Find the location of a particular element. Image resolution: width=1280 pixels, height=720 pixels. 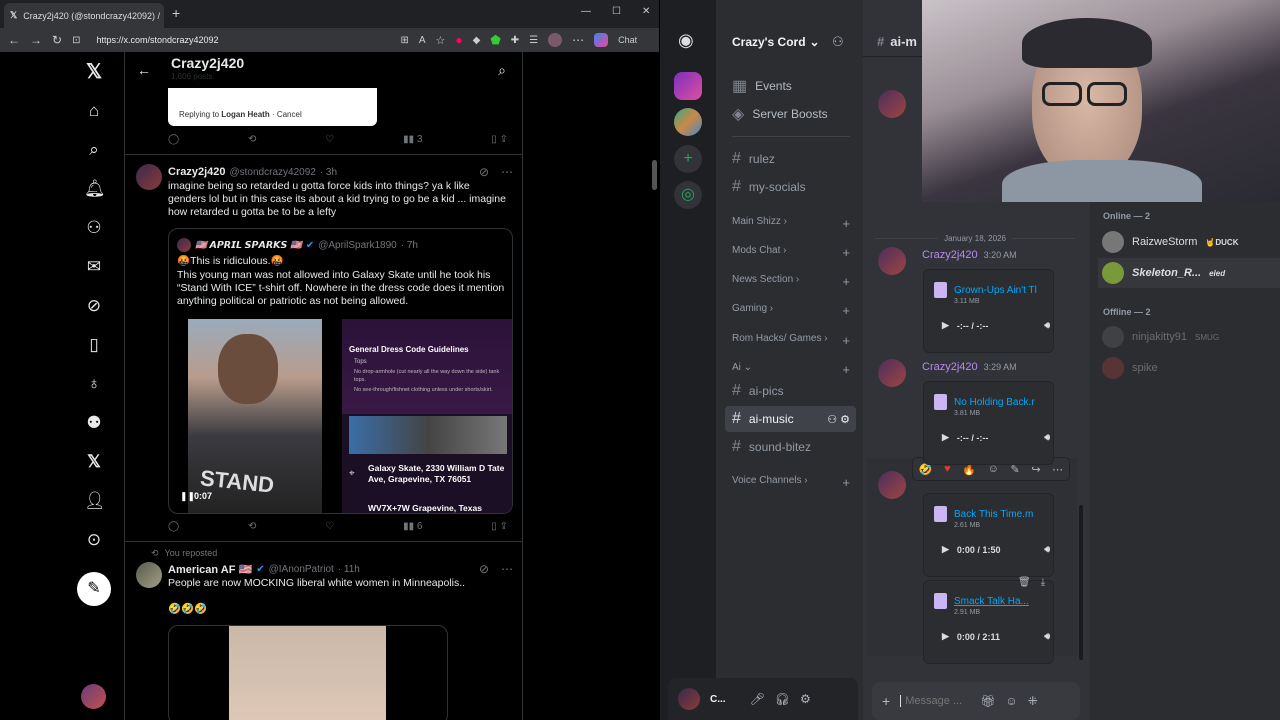

audio-attachment: No Holding Back.r 3.81 MB ▶ -:-- / -:-- 🔊︎ is located at coordinates (988, 423).